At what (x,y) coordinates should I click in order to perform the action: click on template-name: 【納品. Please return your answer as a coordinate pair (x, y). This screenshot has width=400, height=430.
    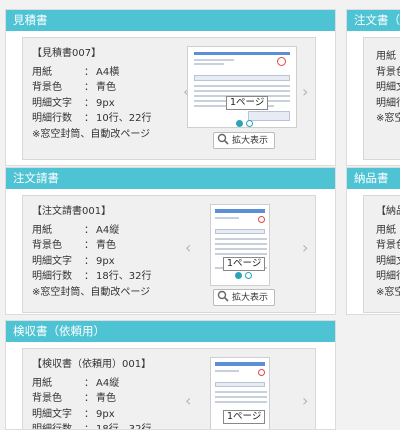
    Looking at the image, I should click on (388, 211).